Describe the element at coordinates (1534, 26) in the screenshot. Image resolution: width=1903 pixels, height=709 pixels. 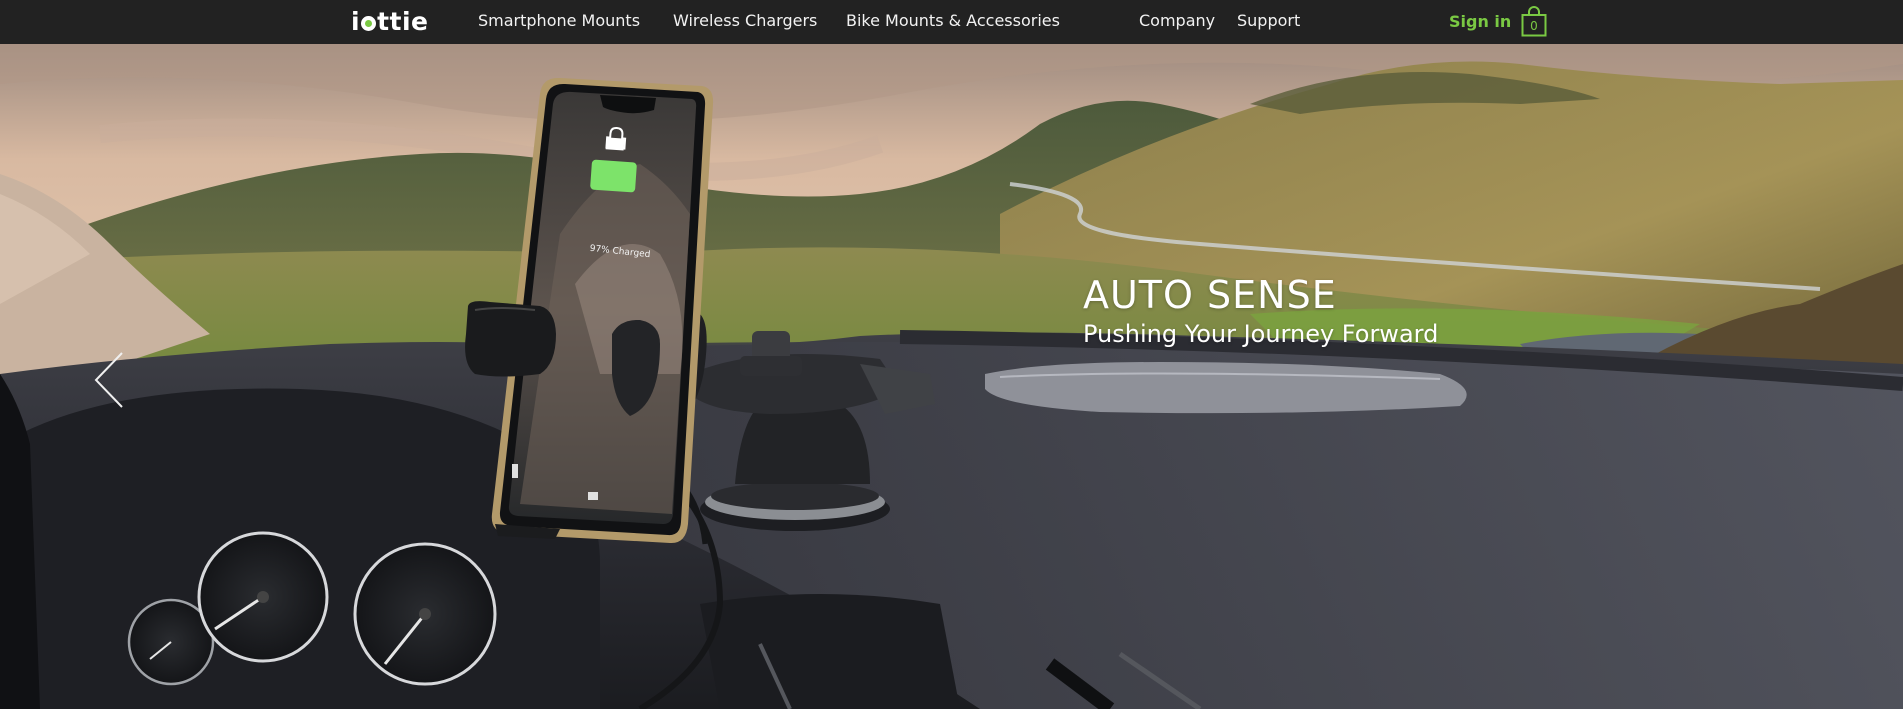
I see `cart-count-badge: 0` at that location.